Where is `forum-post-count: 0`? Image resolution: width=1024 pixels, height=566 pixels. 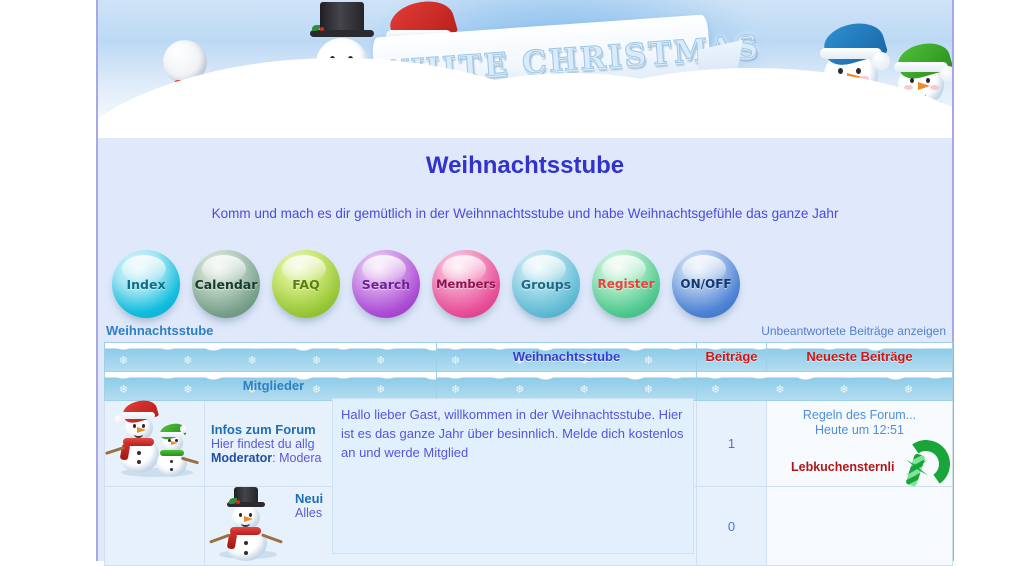 forum-post-count: 0 is located at coordinates (731, 526).